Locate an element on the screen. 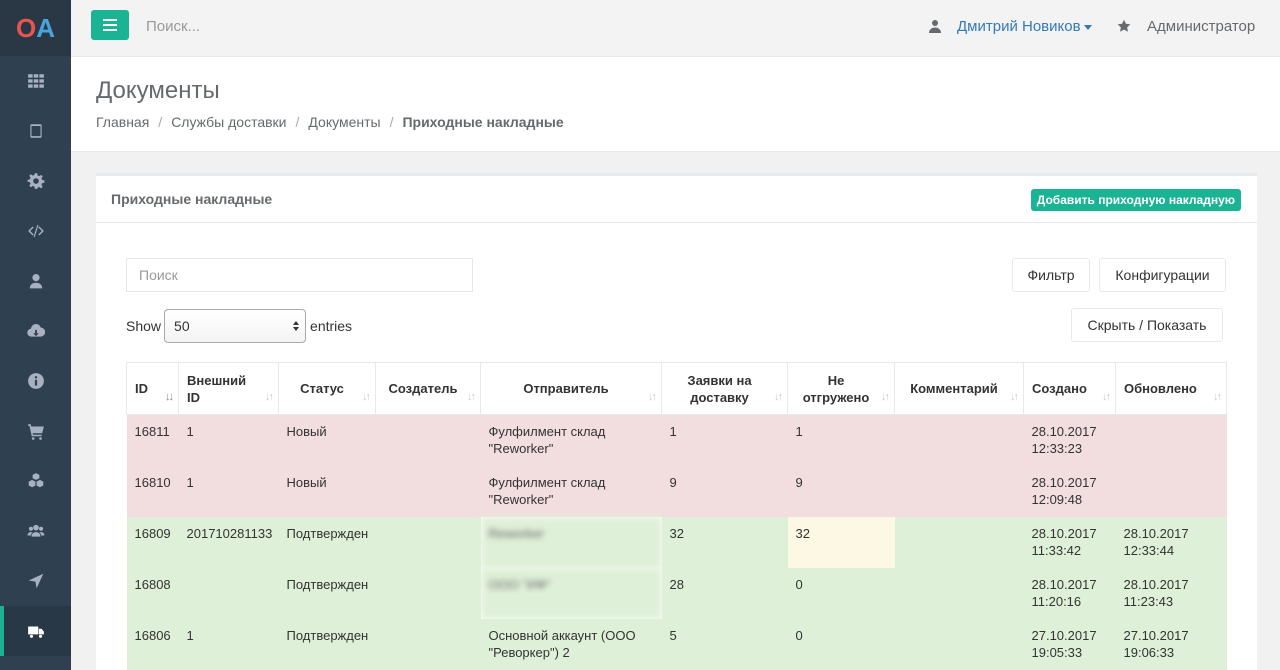  code-icon is located at coordinates (35, 231).